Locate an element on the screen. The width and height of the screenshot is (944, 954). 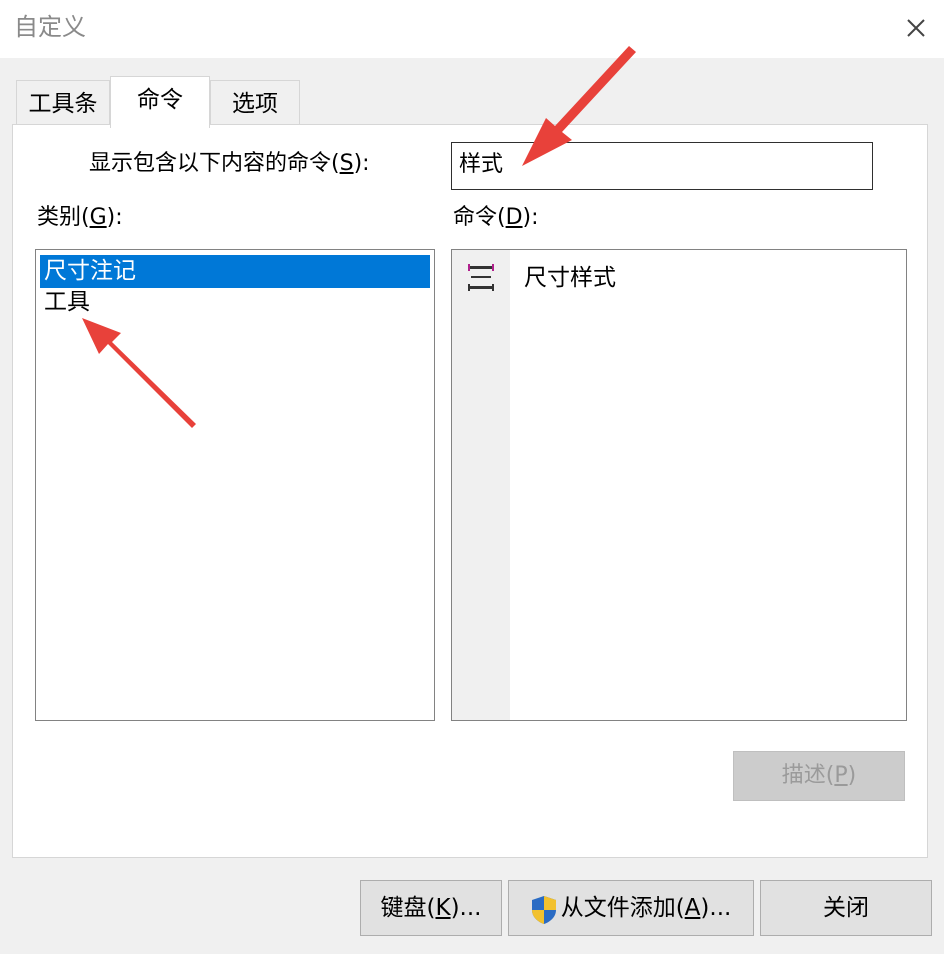
uac-shield-icon is located at coordinates (544, 907).